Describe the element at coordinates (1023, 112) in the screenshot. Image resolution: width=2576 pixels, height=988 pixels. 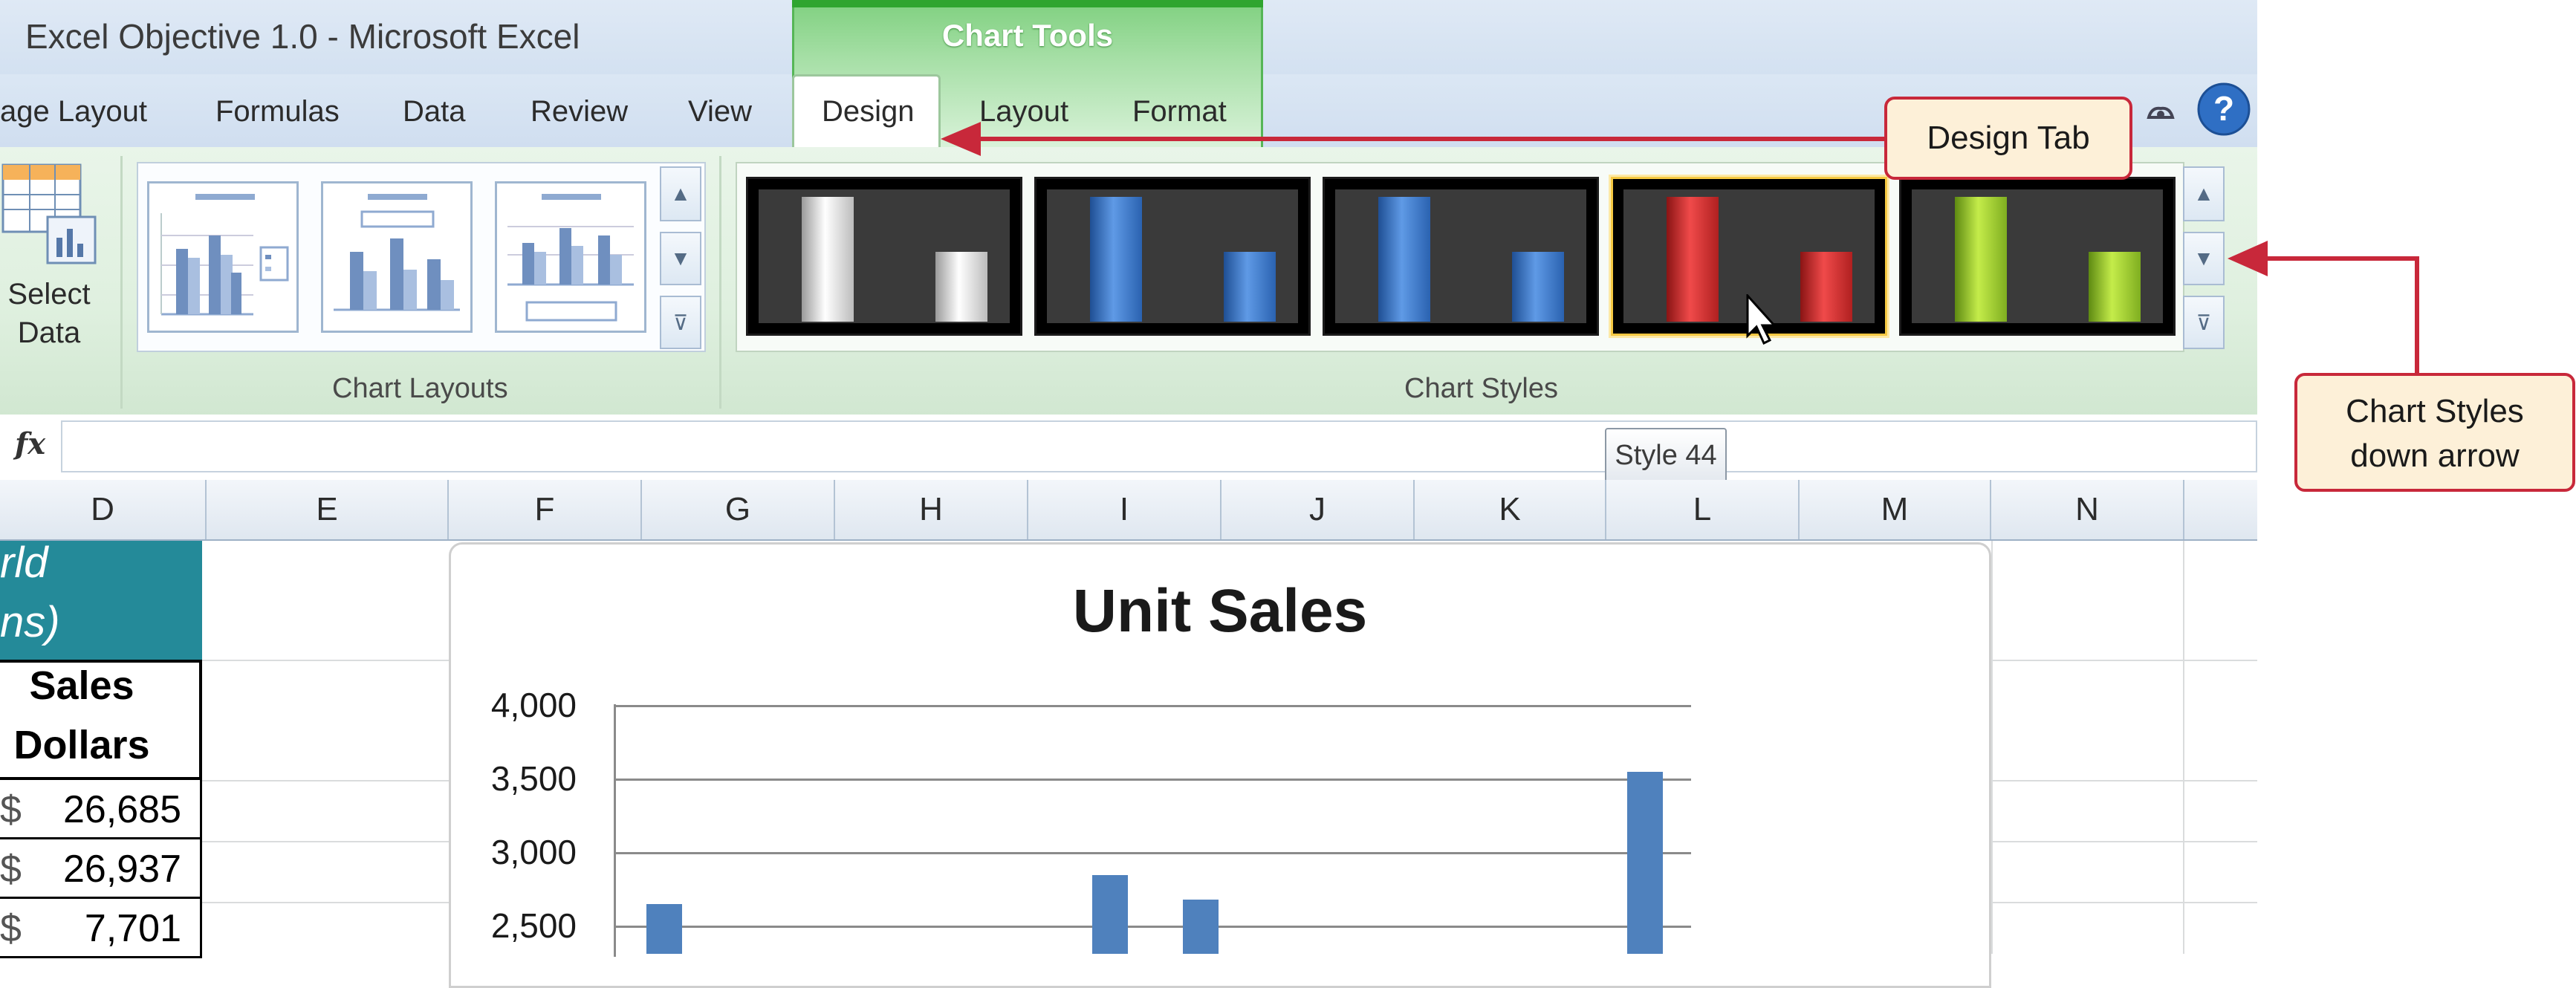
I see `tab-layout: Layout` at that location.